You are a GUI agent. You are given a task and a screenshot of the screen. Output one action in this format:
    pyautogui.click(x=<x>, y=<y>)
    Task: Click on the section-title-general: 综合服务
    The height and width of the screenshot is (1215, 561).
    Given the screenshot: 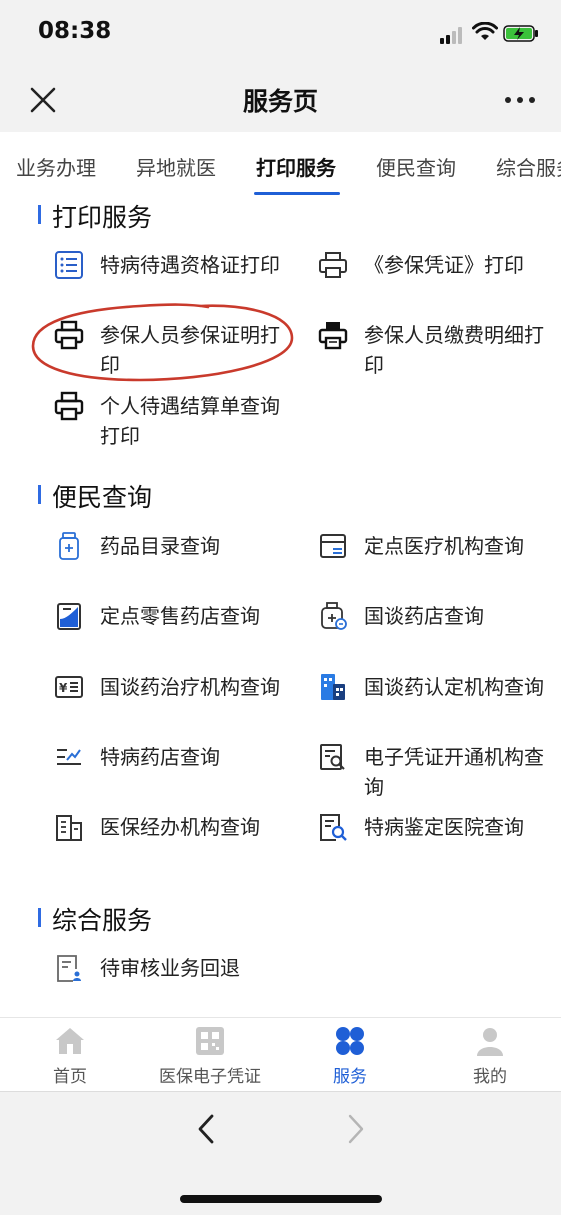 What is the action you would take?
    pyautogui.click(x=95, y=919)
    